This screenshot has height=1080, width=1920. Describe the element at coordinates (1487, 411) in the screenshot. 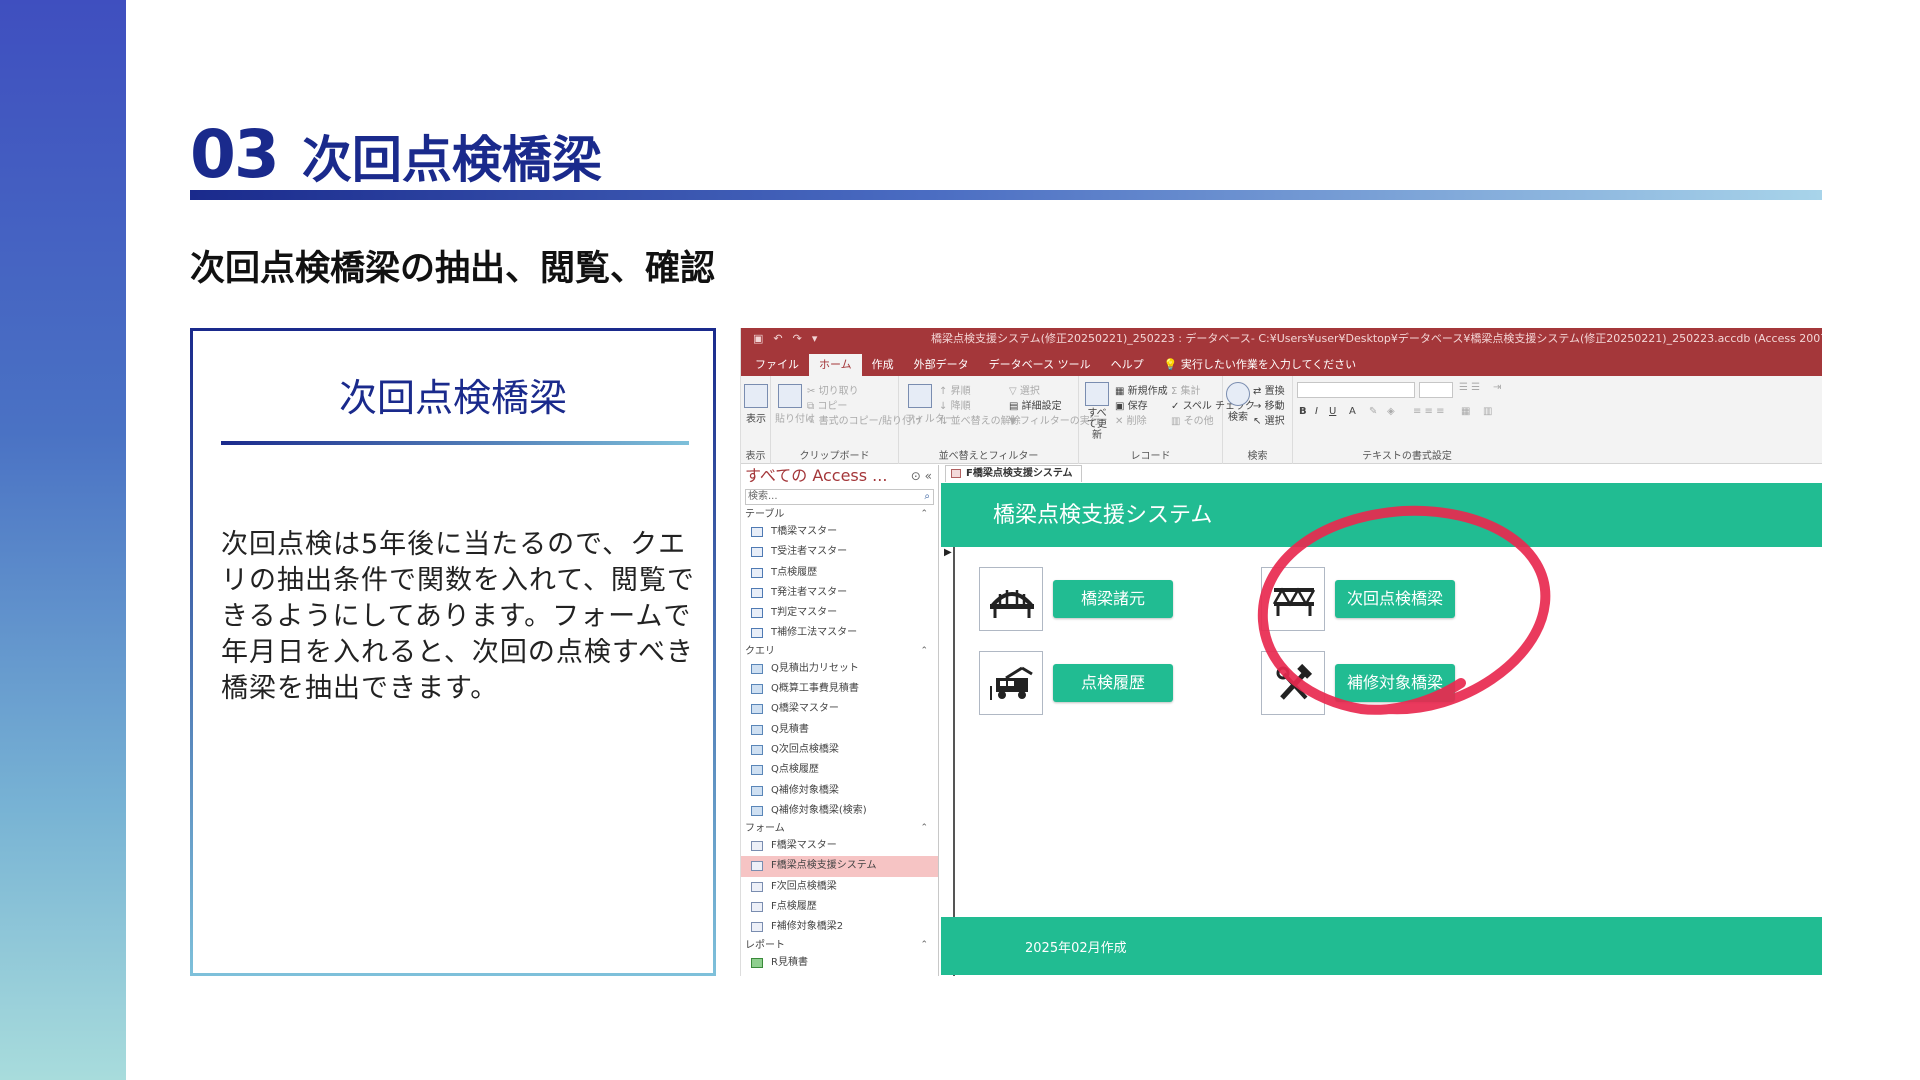

I see `alt-row-color-icon: ▥` at that location.